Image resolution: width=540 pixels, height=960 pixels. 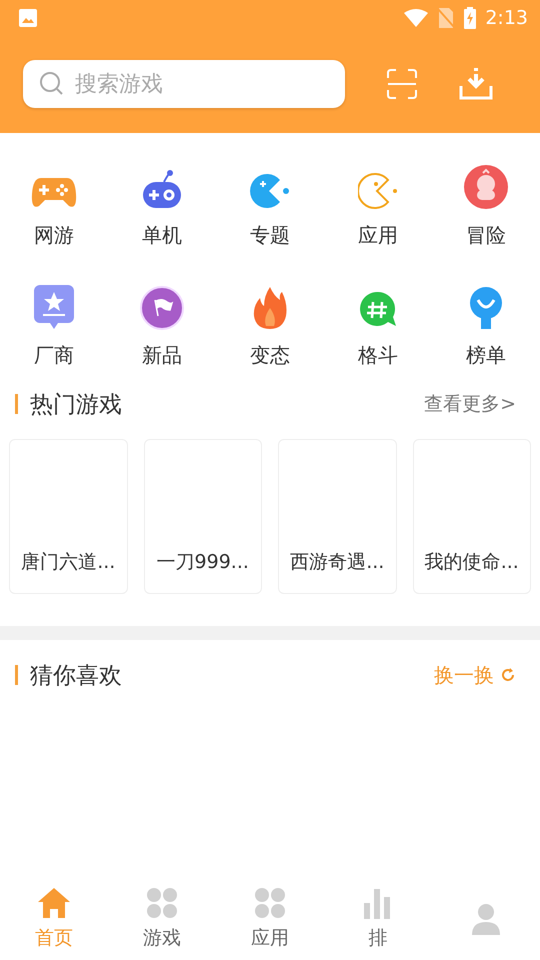 I want to click on section-title: 热门游戏, so click(x=76, y=405).